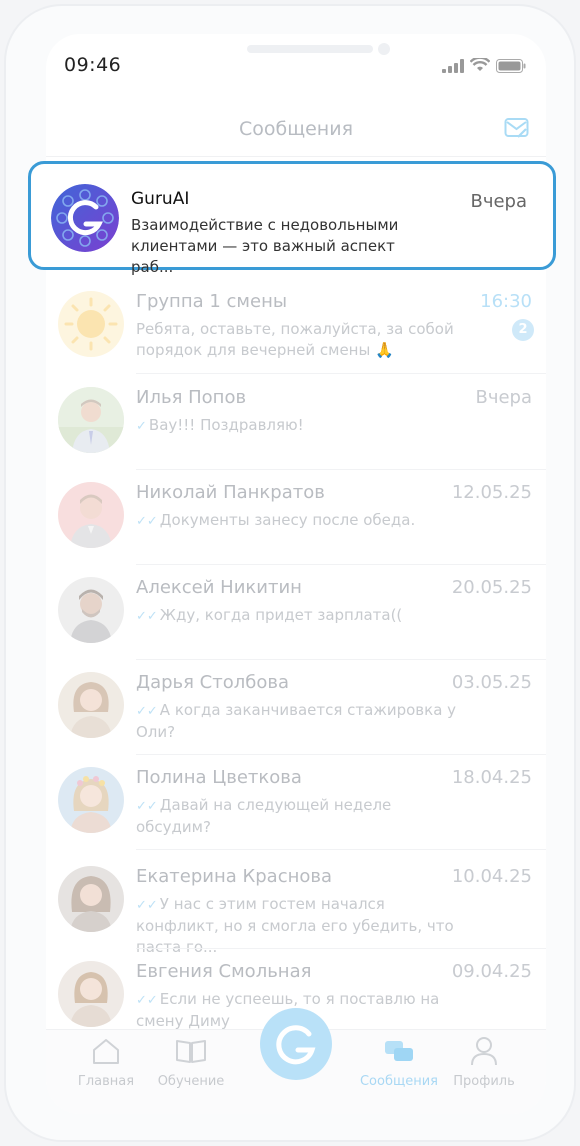 The image size is (580, 1146). Describe the element at coordinates (296, 156) in the screenshot. I see `header-divider` at that location.